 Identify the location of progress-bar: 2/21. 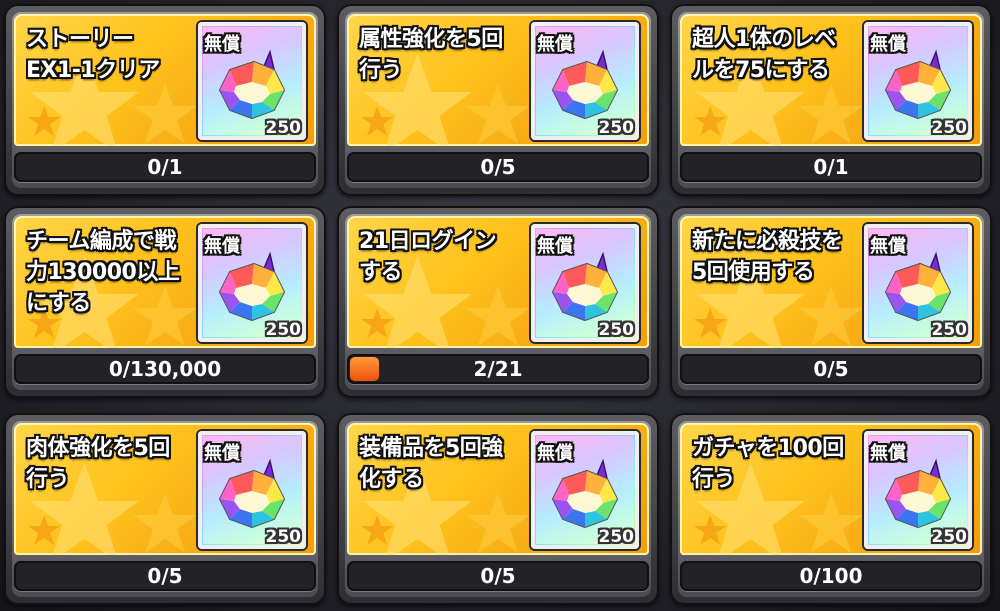
(498, 369).